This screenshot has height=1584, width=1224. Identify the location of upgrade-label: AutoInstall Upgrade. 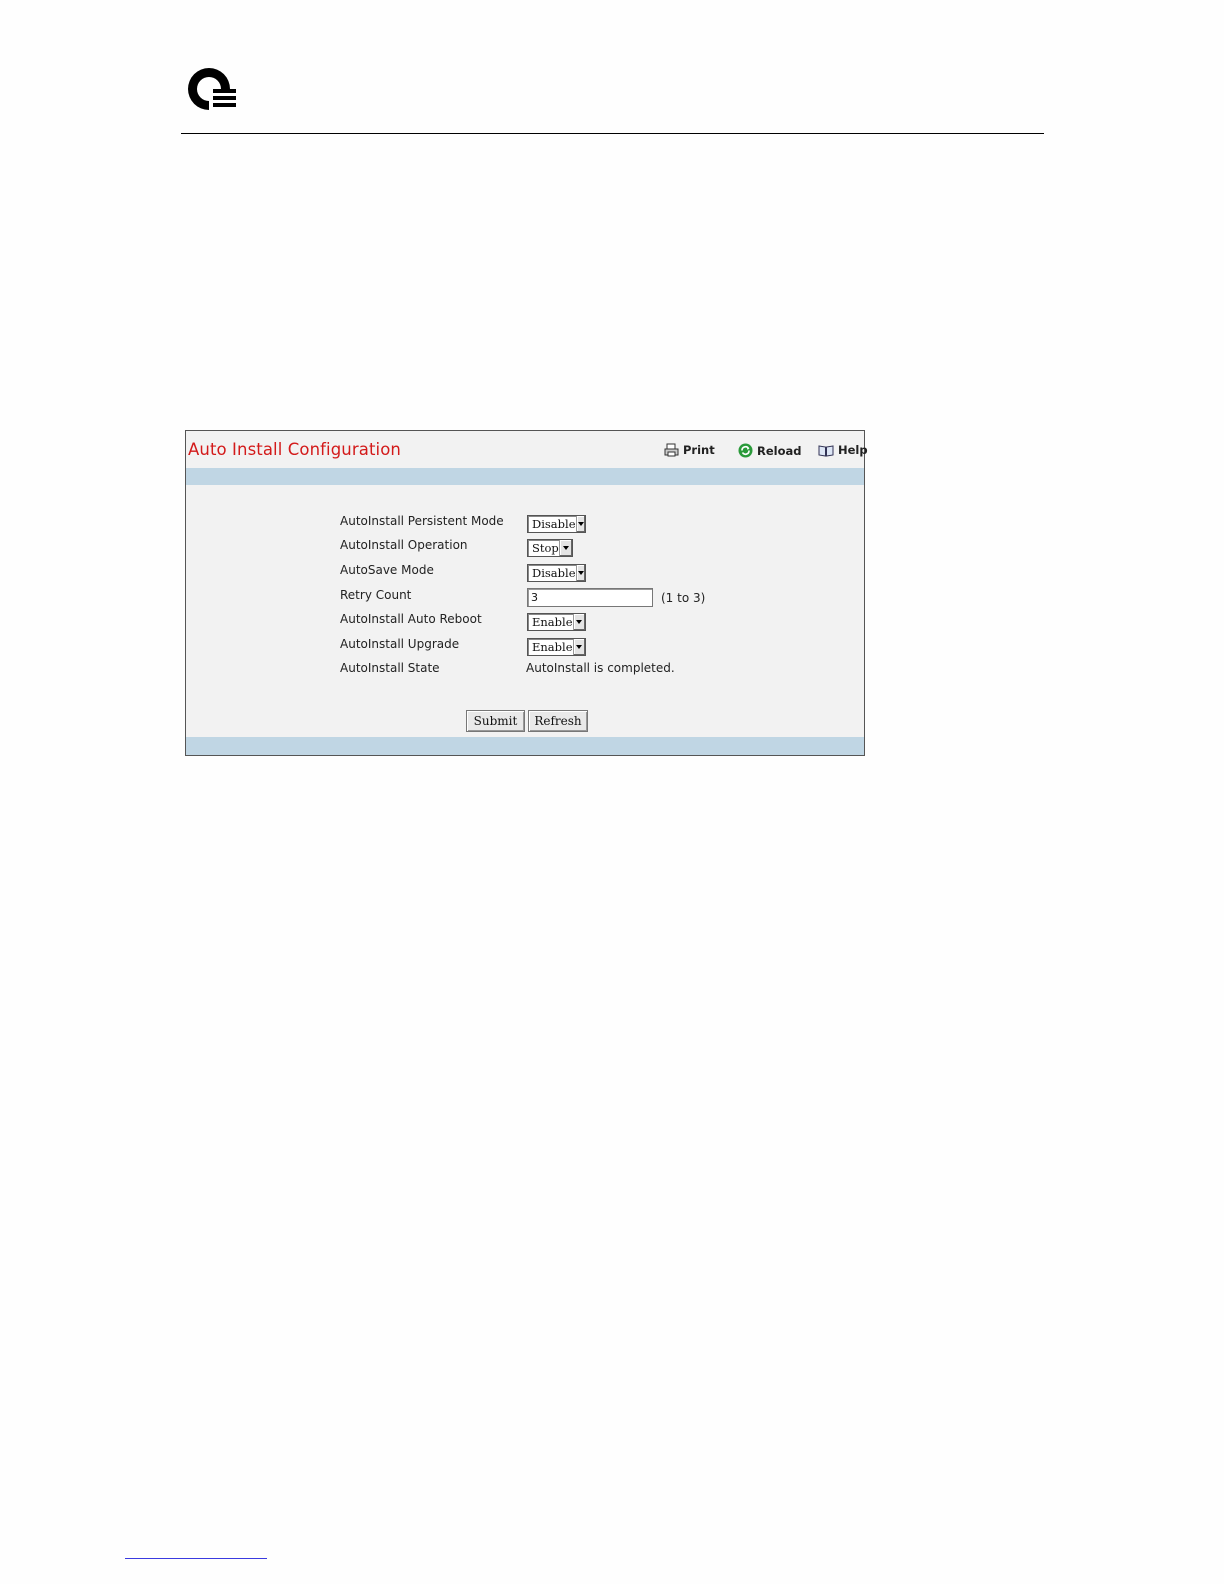
(400, 644).